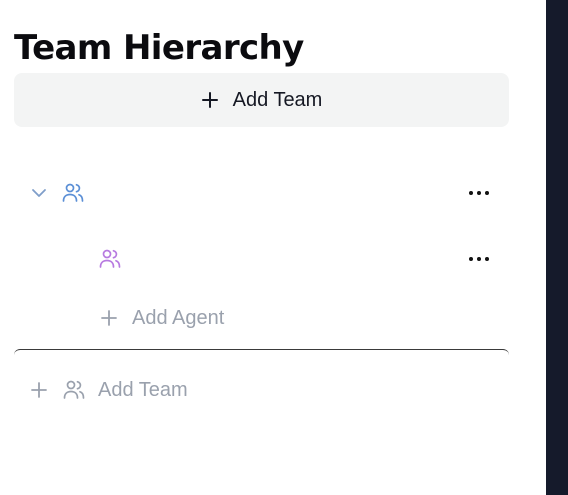 The width and height of the screenshot is (568, 495). I want to click on divider, so click(261, 354).